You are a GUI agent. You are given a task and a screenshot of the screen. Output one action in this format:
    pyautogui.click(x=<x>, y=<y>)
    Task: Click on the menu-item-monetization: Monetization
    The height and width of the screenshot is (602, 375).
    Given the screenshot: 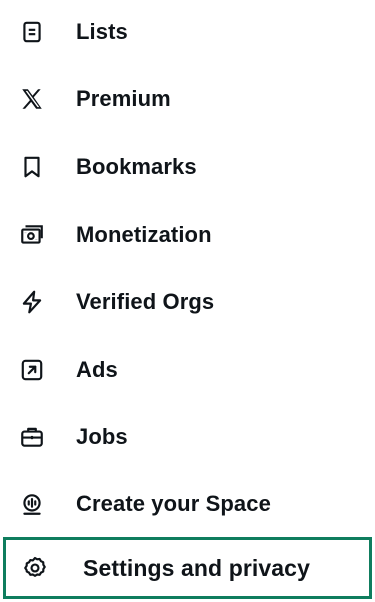 What is the action you would take?
    pyautogui.click(x=187, y=235)
    